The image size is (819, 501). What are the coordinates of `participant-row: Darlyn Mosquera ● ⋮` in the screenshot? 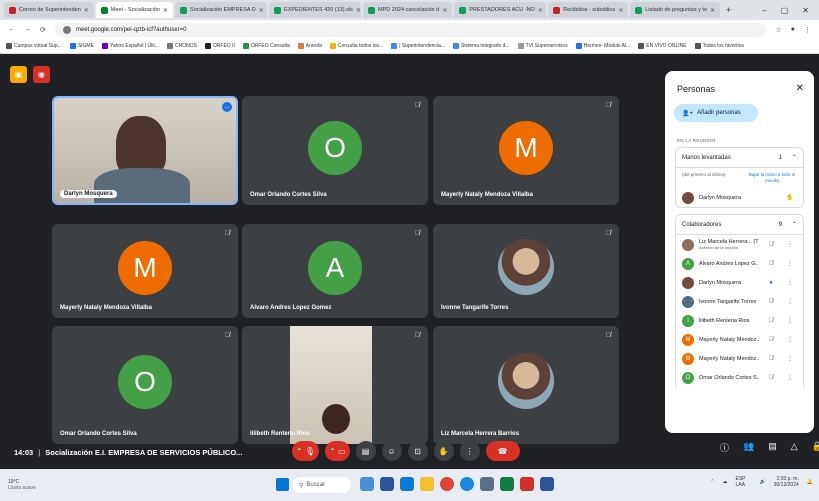 It's located at (739, 282).